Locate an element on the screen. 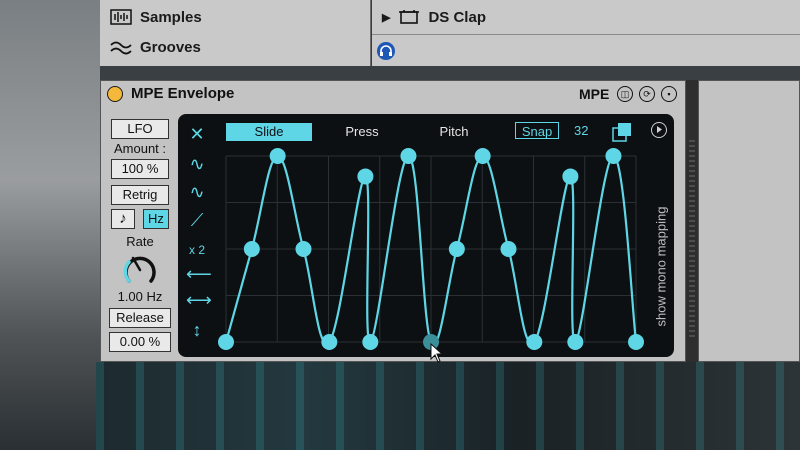 The image size is (800, 450). retrig-button: Retrig is located at coordinates (140, 195).